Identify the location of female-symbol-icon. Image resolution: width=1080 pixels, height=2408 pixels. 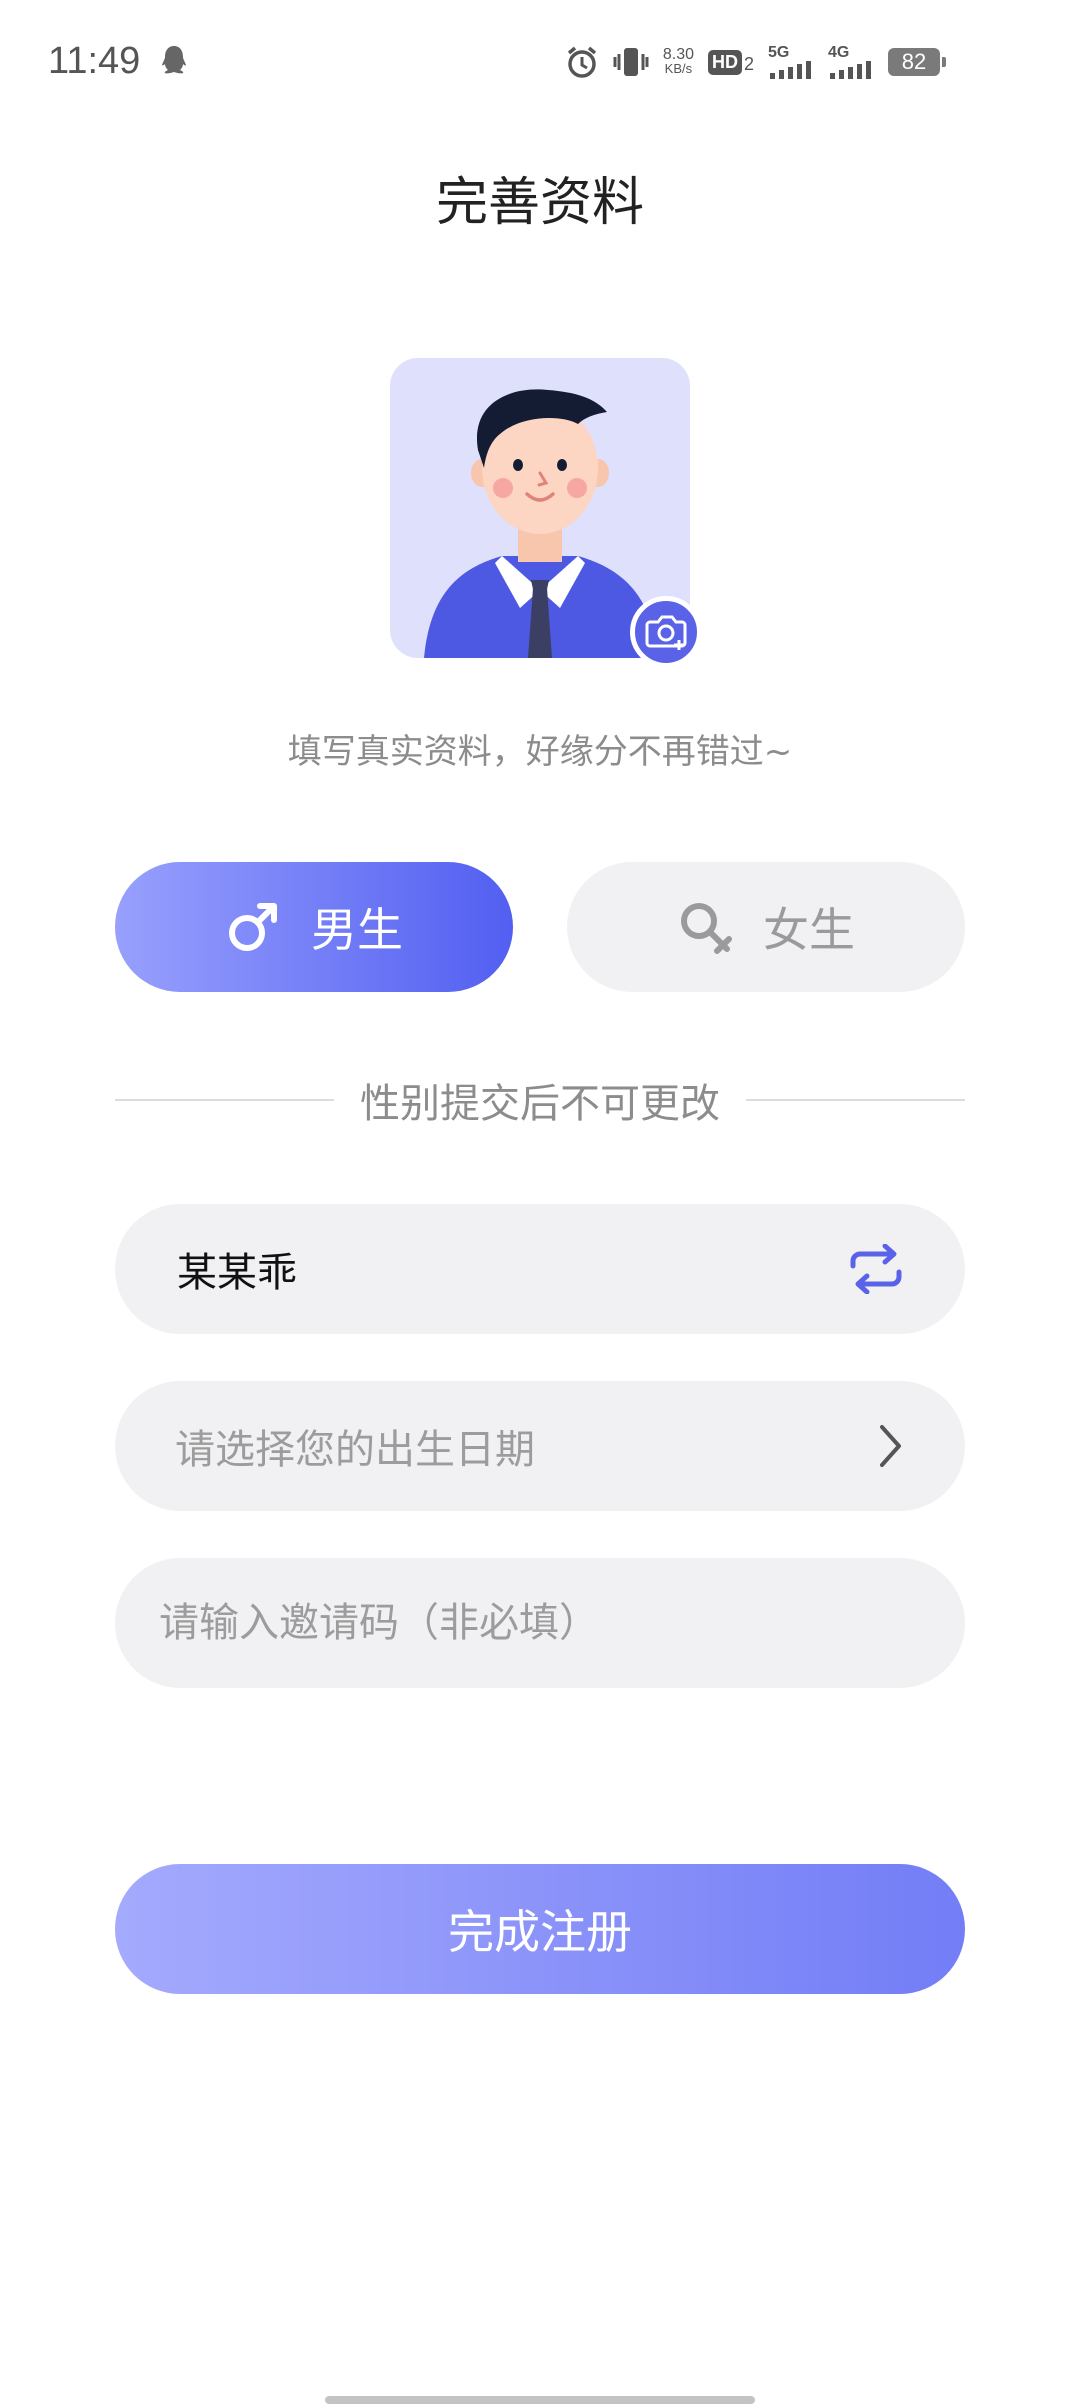
(706, 928).